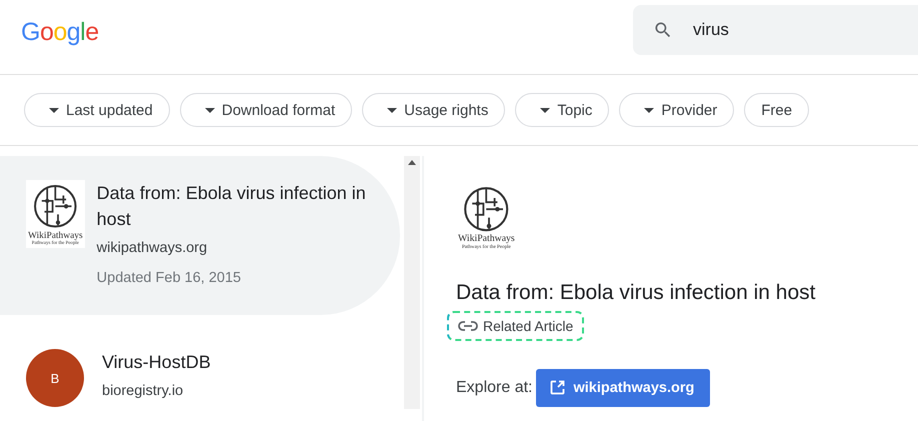 The height and width of the screenshot is (421, 918). I want to click on result-source: wikipathways.org, so click(152, 248).